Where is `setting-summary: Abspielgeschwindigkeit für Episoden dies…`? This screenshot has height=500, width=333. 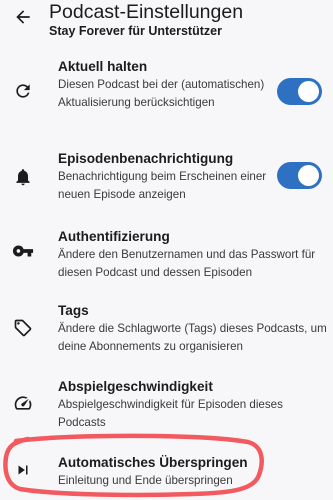 setting-summary: Abspielgeschwindigkeit für Episoden dies… is located at coordinates (170, 413).